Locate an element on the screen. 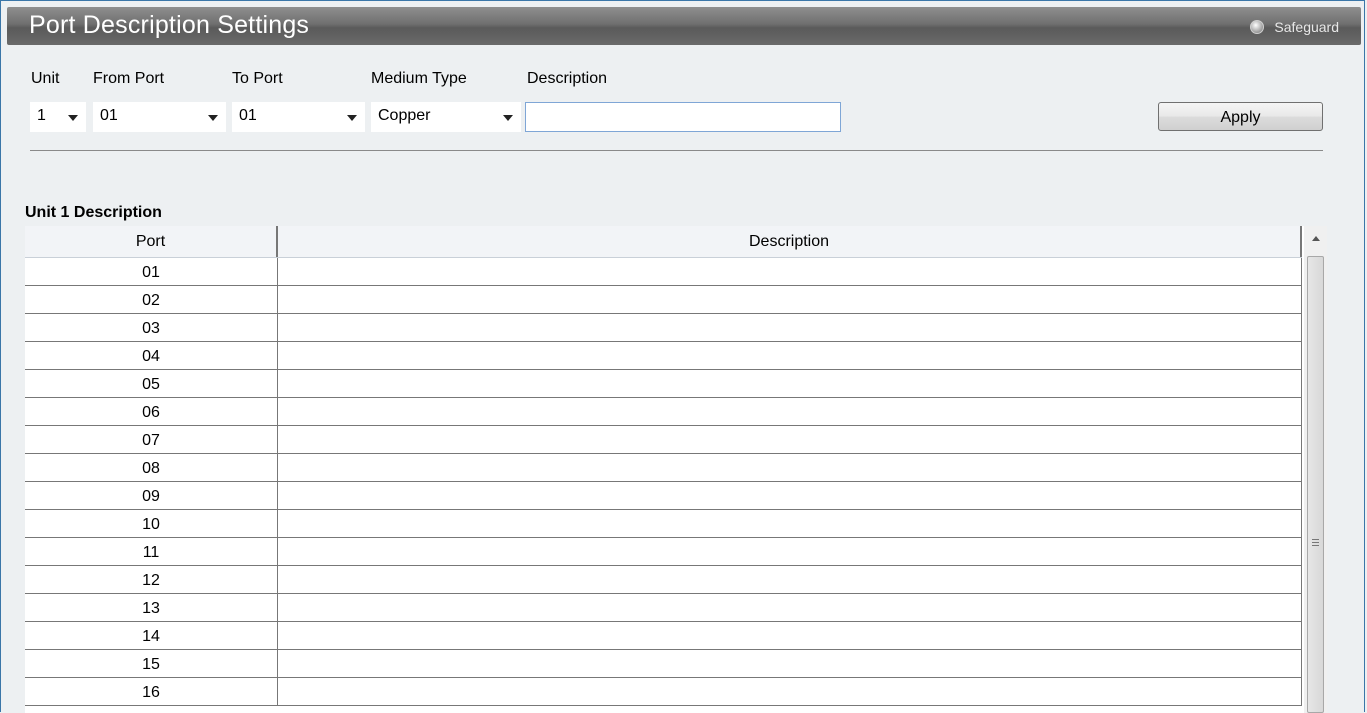  port-cell: 11 is located at coordinates (151, 551).